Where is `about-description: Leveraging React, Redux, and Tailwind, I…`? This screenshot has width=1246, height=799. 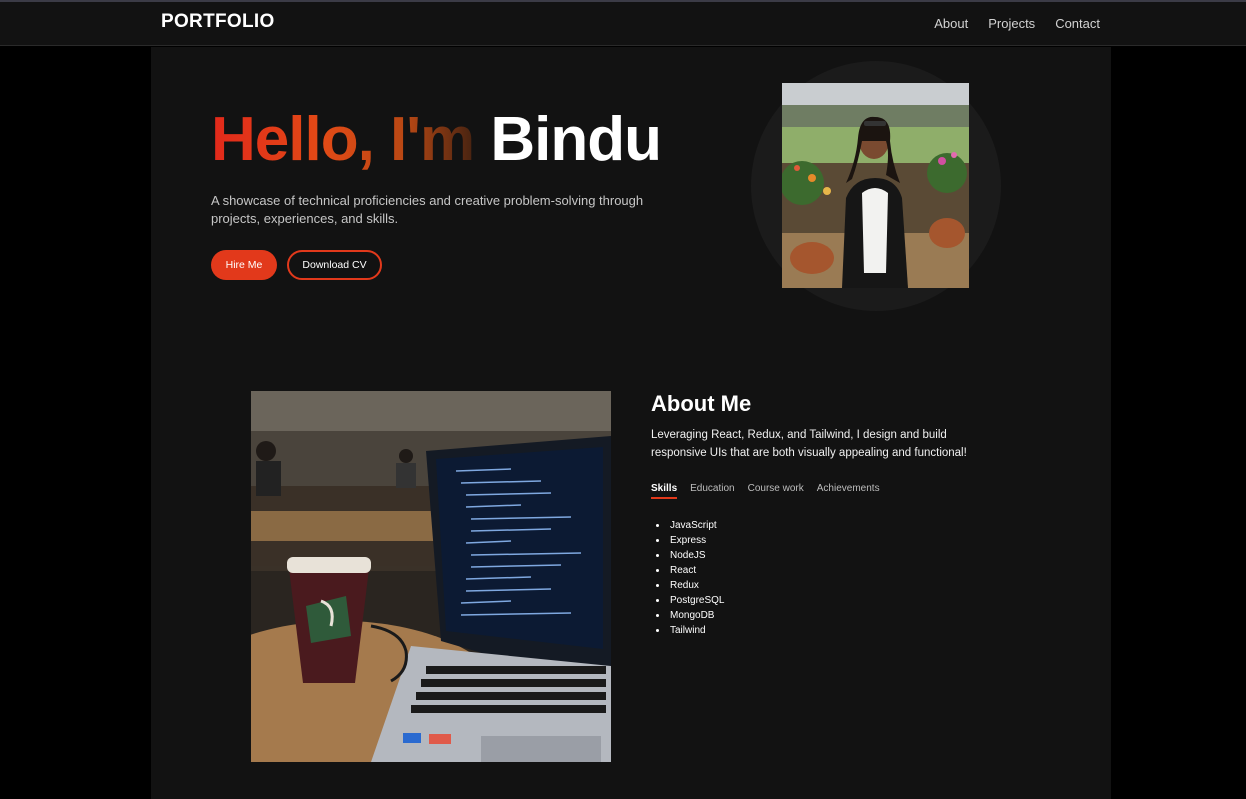 about-description: Leveraging React, Redux, and Tailwind, I… is located at coordinates (809, 444).